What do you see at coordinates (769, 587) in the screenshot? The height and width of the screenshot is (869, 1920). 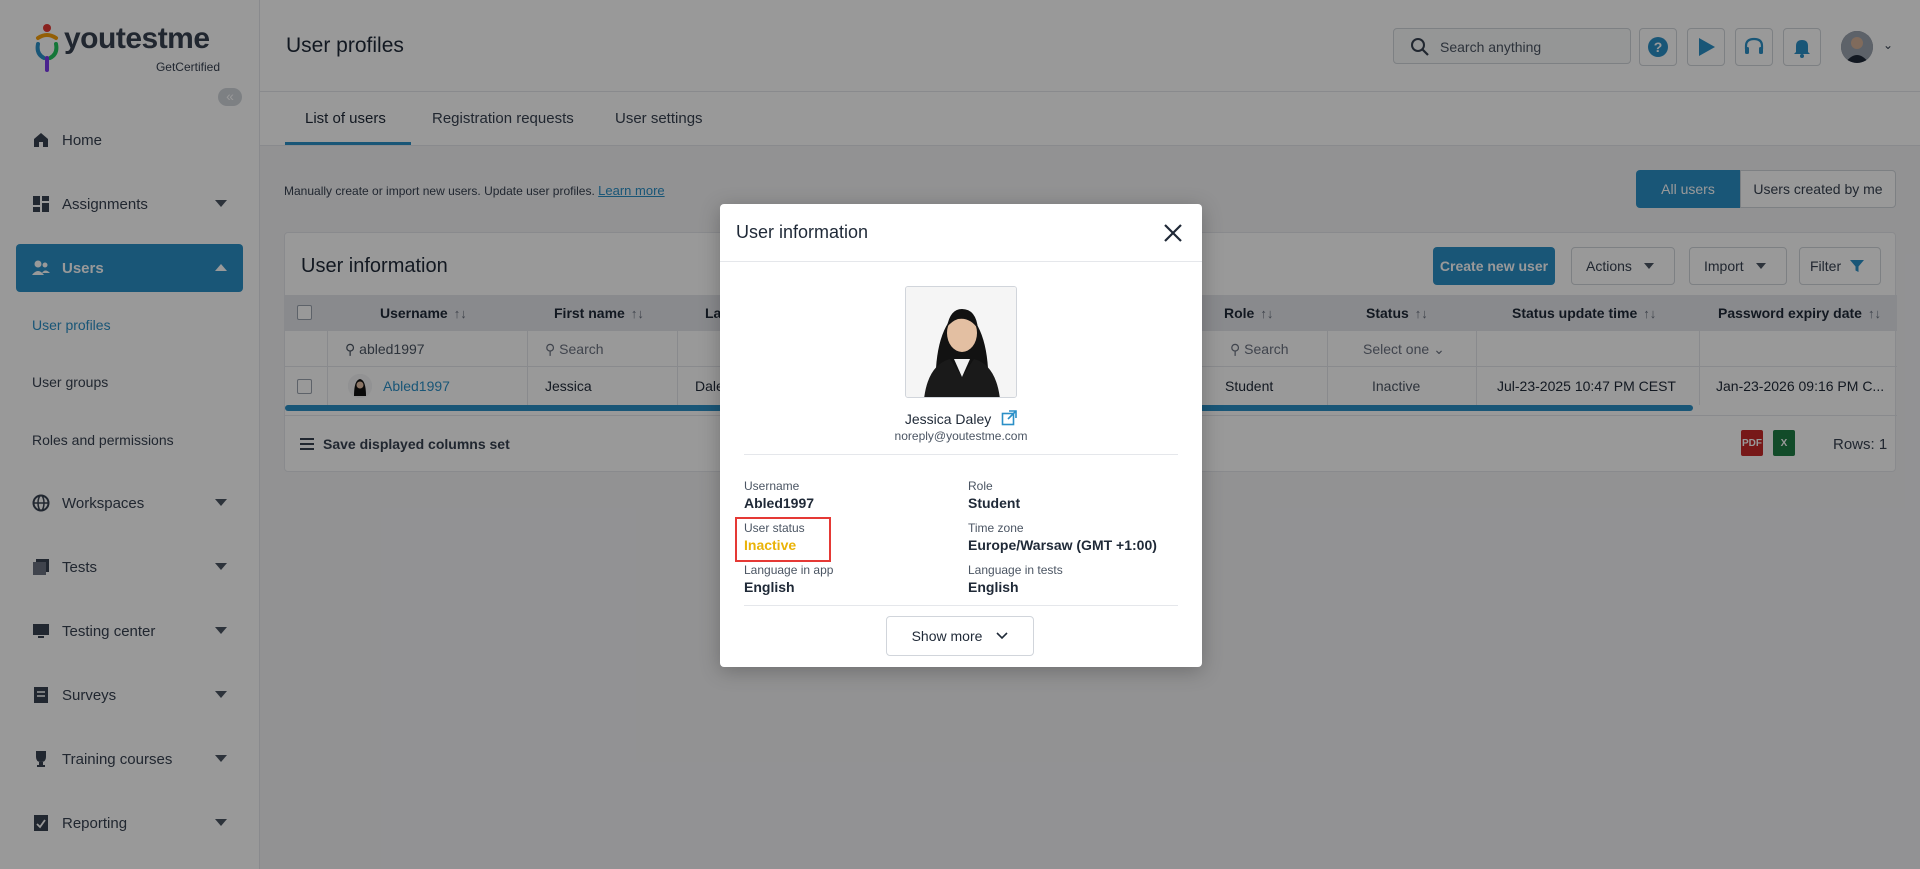 I see `language-app-value: English` at bounding box center [769, 587].